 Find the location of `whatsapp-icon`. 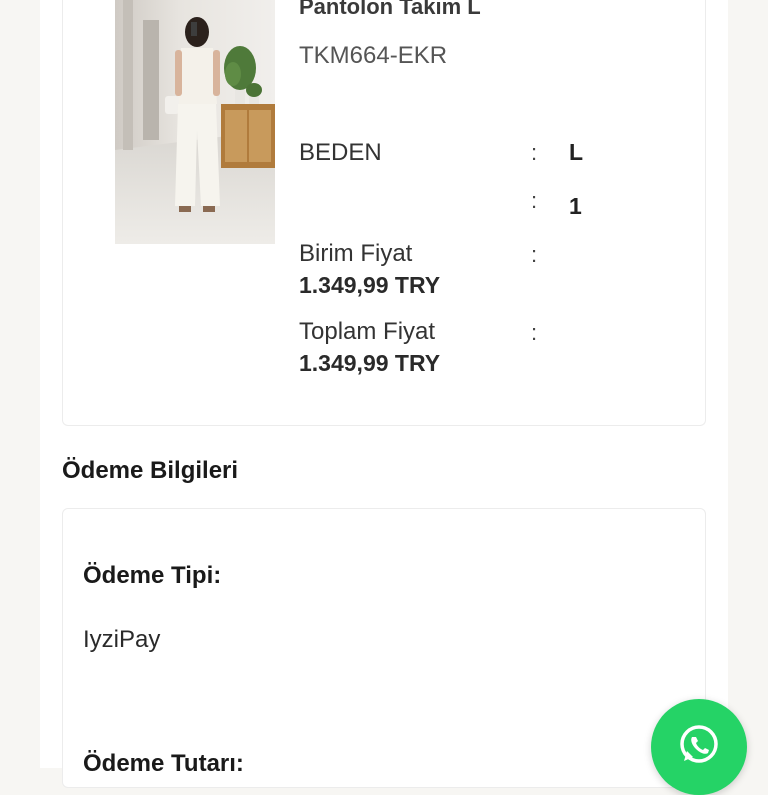

whatsapp-icon is located at coordinates (699, 747).